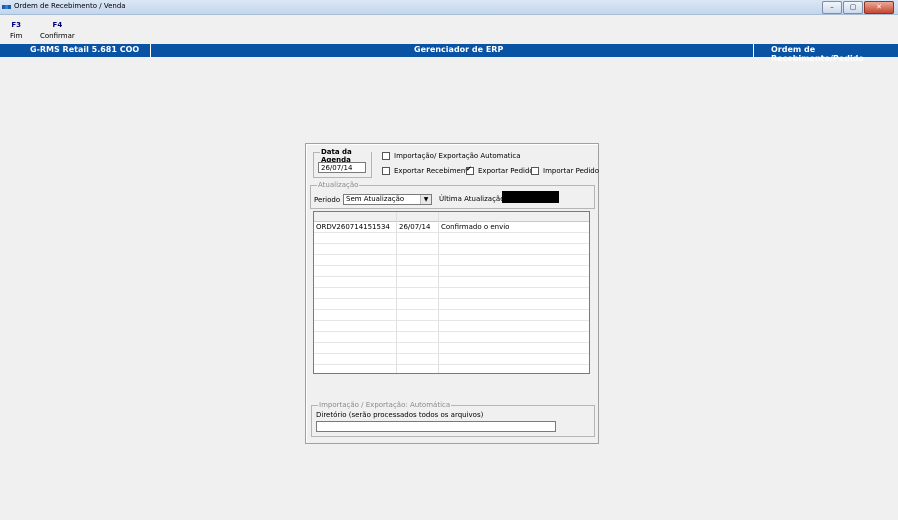 Image resolution: width=898 pixels, height=520 pixels. I want to click on export-receipt-box, so click(386, 171).